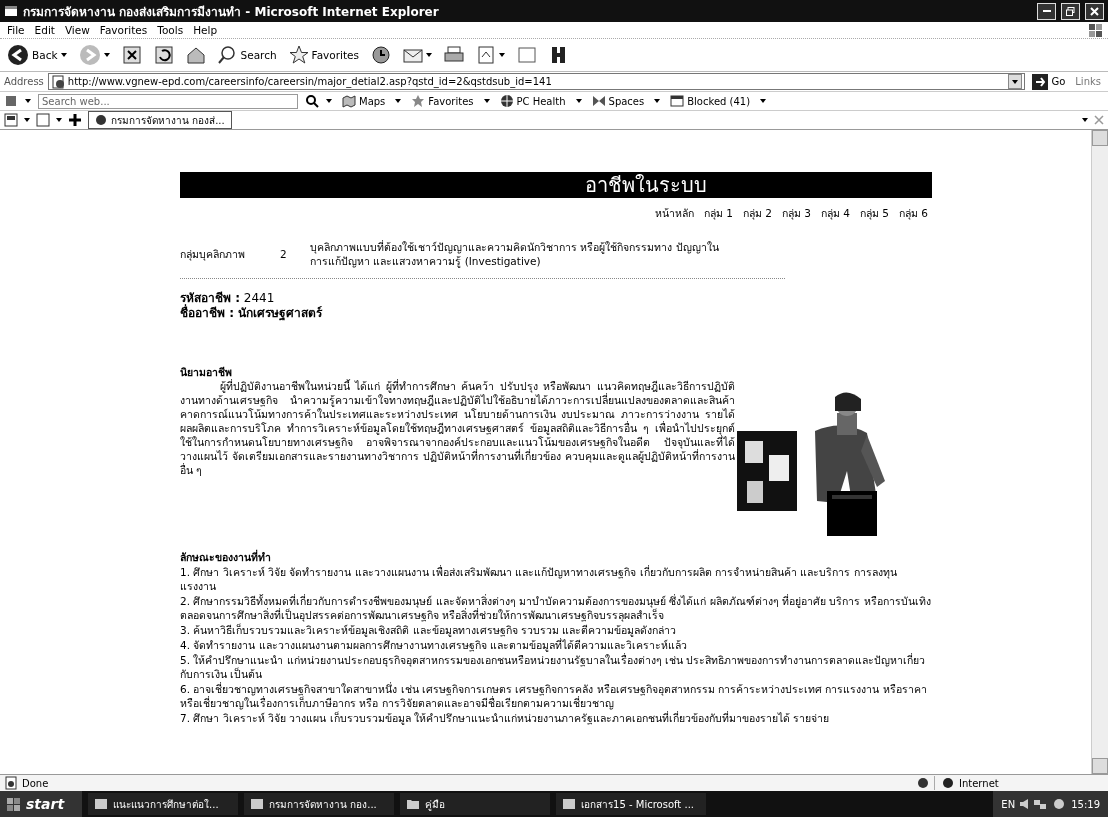 The image size is (1108, 817). What do you see at coordinates (298, 55) in the screenshot?
I see `star-icon` at bounding box center [298, 55].